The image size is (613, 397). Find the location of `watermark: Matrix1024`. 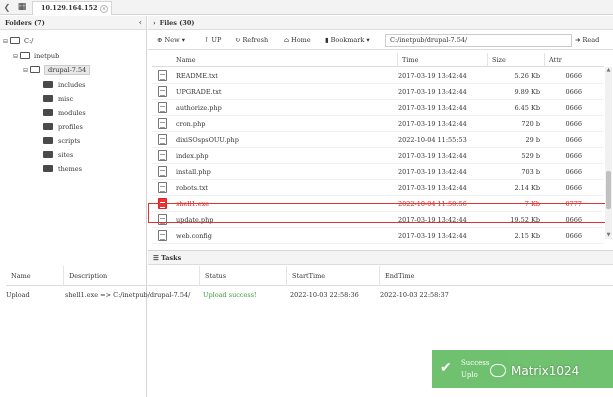

watermark: Matrix1024 is located at coordinates (551, 371).